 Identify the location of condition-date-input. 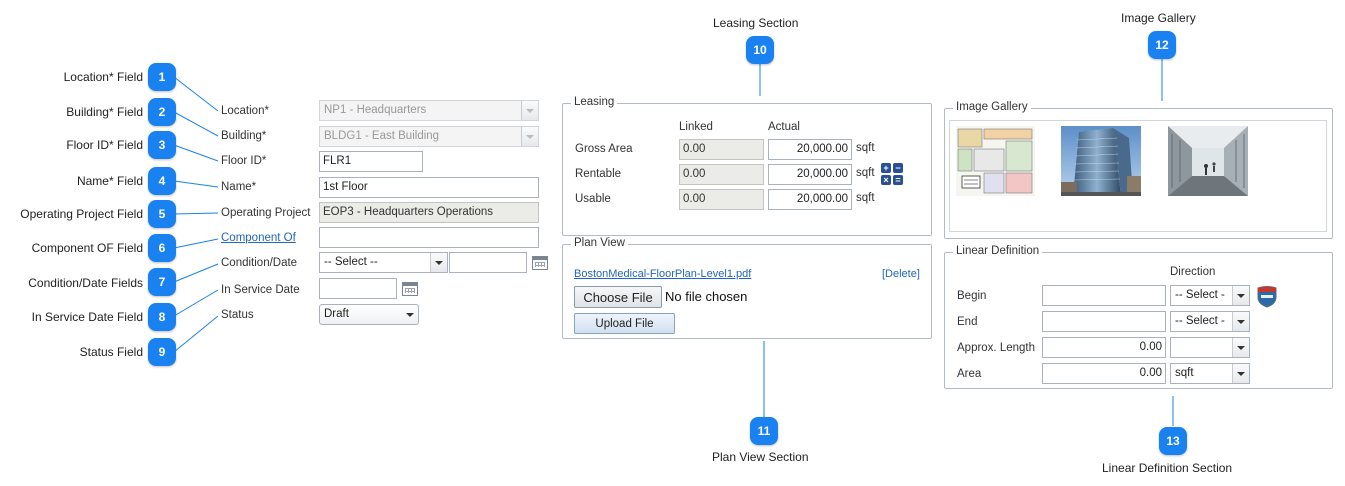
(488, 262).